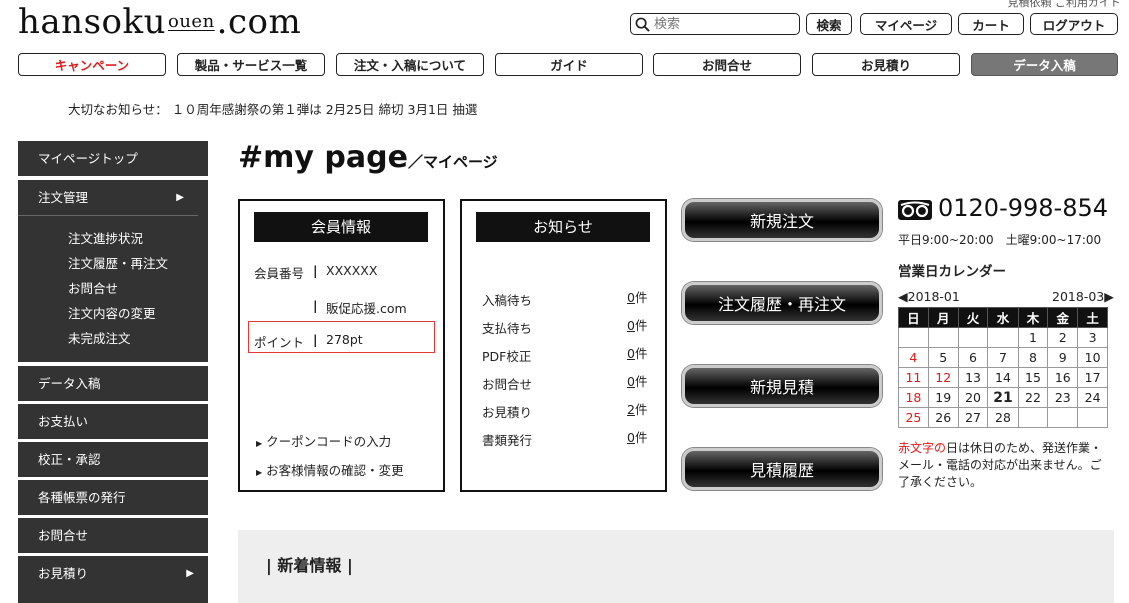  I want to click on member-company: 販促応援.com, so click(366, 308).